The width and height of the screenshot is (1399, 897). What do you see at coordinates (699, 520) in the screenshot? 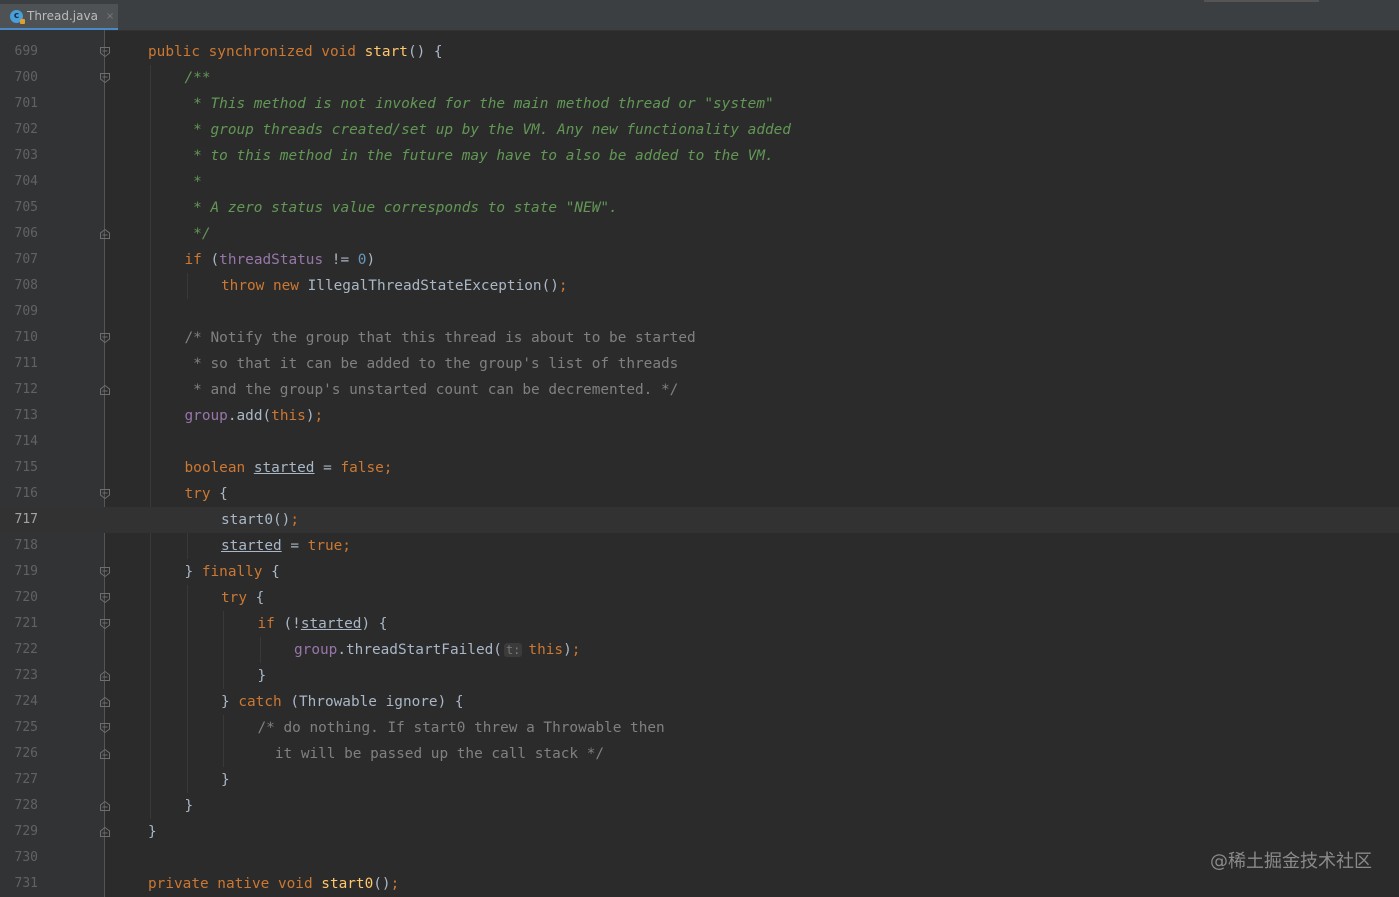
I see `code-line: 717 start0();` at bounding box center [699, 520].